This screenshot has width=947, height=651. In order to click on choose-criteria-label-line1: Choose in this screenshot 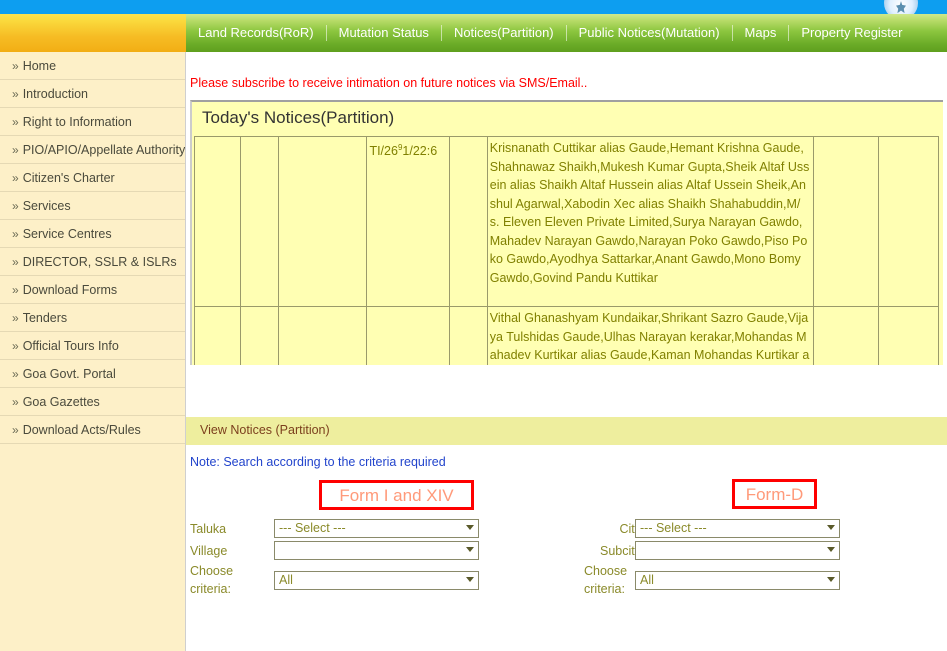, I will do `click(212, 571)`.